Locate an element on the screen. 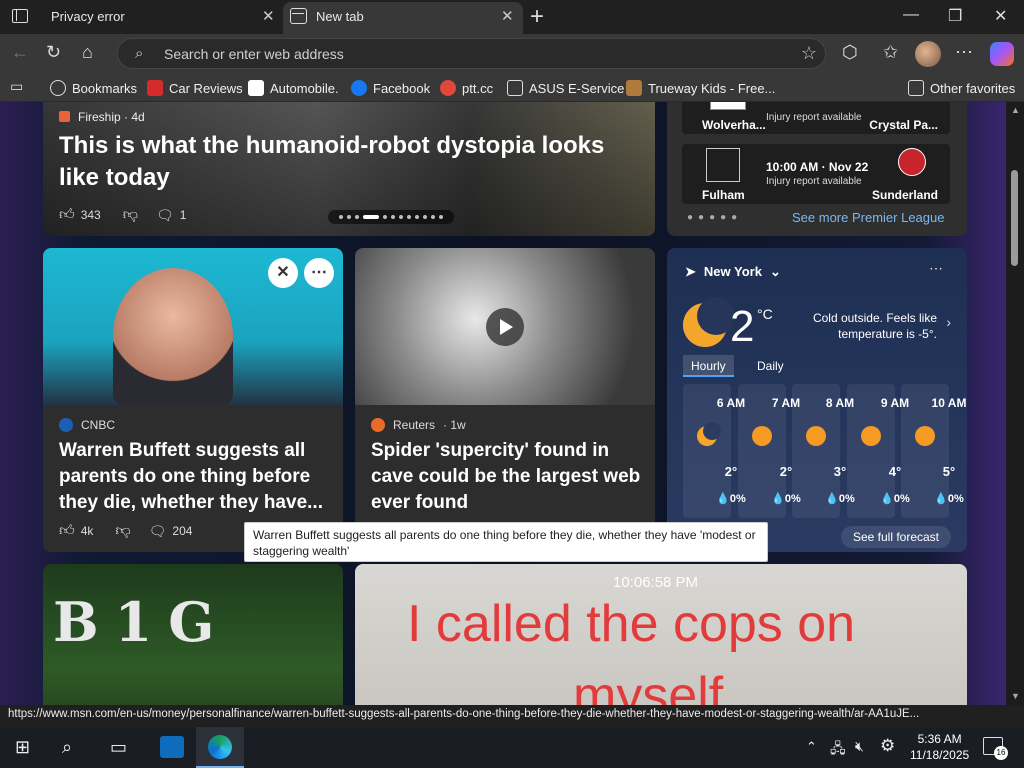  settings-gear-icon: ⚙ is located at coordinates (887, 746).